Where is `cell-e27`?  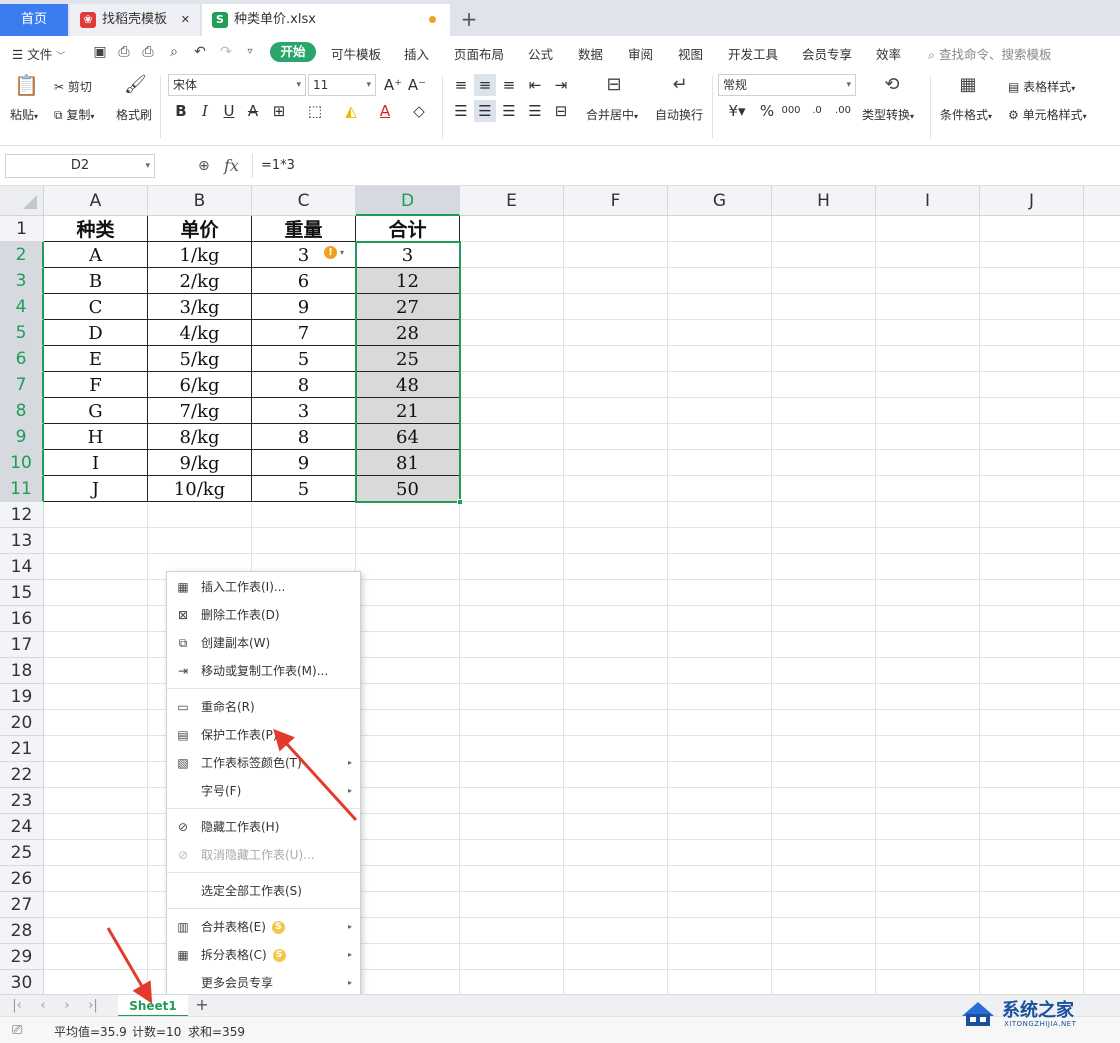 cell-e27 is located at coordinates (512, 905).